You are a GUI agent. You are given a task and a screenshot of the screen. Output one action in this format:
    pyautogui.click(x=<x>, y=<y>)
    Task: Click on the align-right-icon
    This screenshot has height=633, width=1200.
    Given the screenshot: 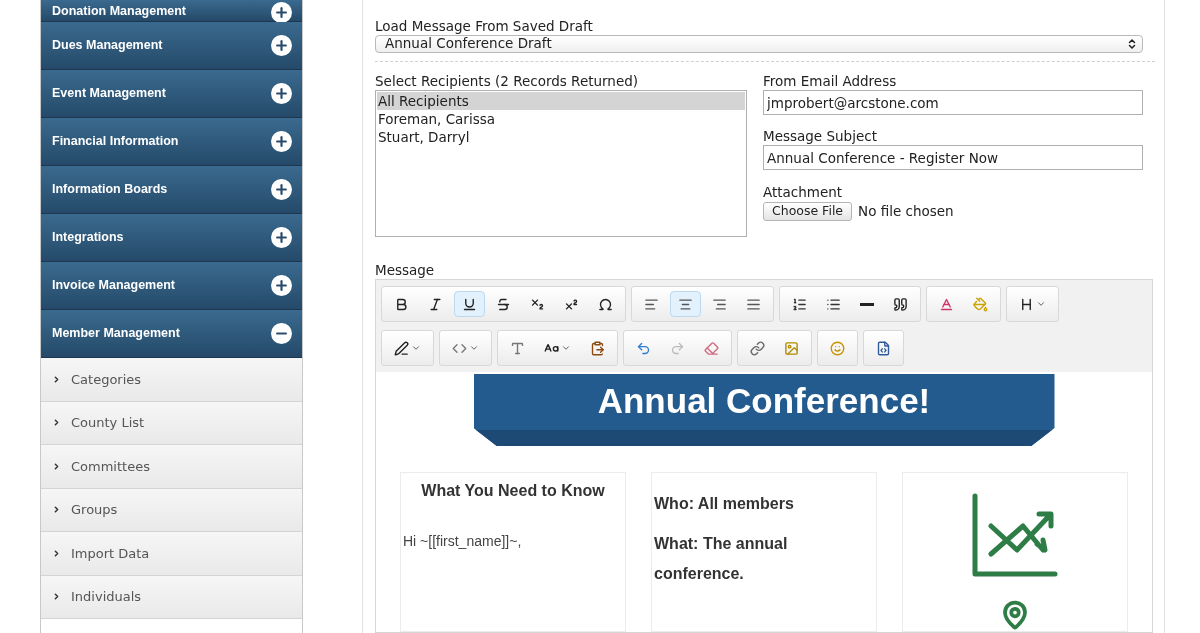 What is the action you would take?
    pyautogui.click(x=719, y=304)
    